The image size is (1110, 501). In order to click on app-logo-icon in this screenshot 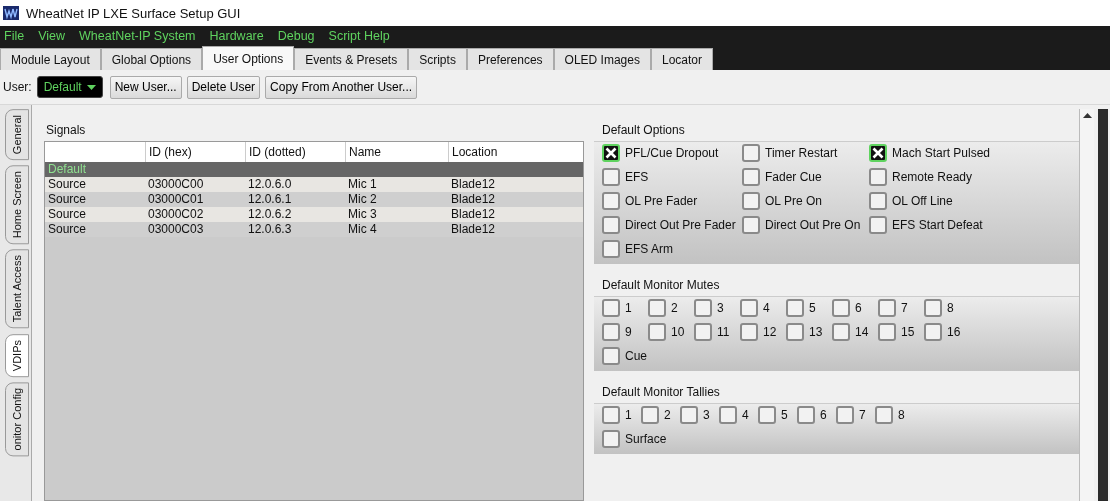, I will do `click(11, 13)`.